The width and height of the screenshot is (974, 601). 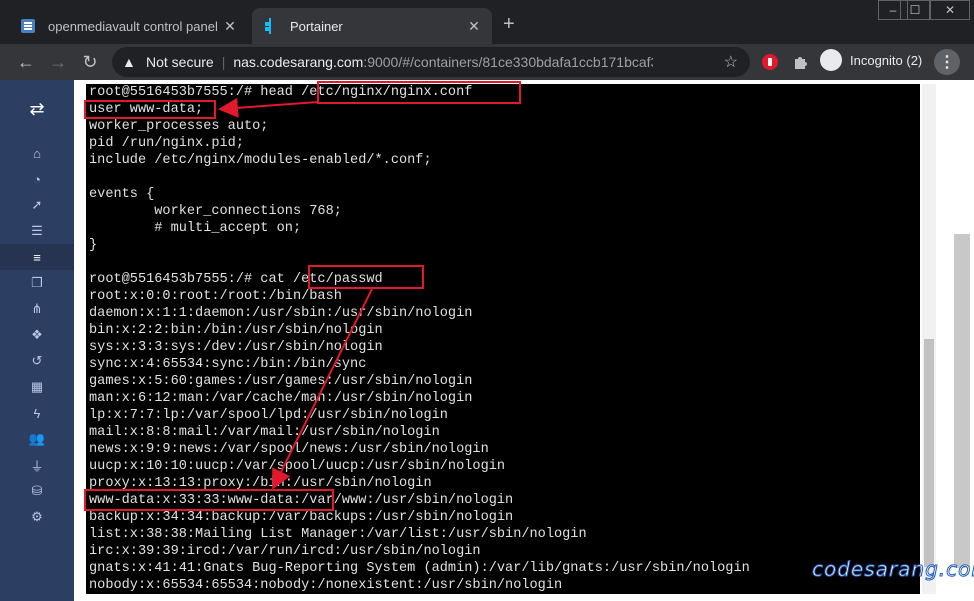 I want to click on arrow-to-www-data-line, so click(x=322, y=389).